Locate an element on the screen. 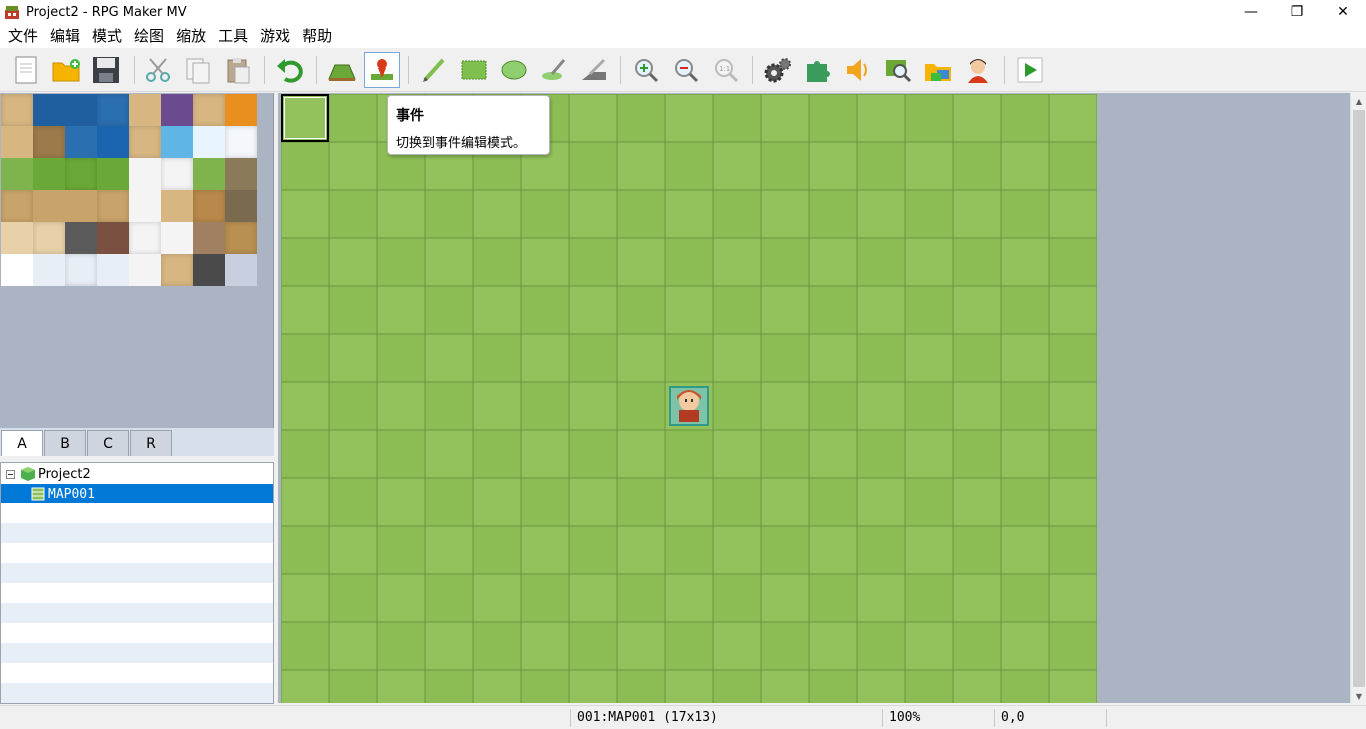  sound-test-button is located at coordinates (858, 70).